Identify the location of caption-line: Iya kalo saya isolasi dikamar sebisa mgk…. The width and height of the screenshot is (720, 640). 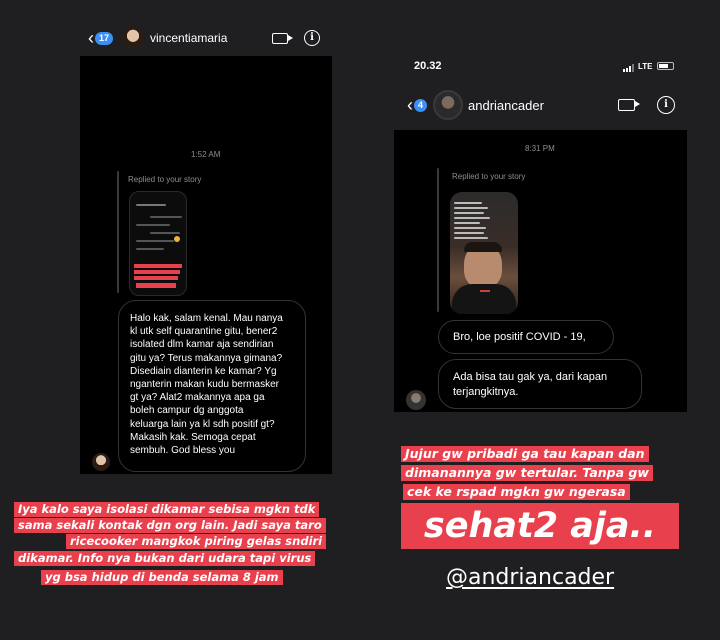
(167, 509).